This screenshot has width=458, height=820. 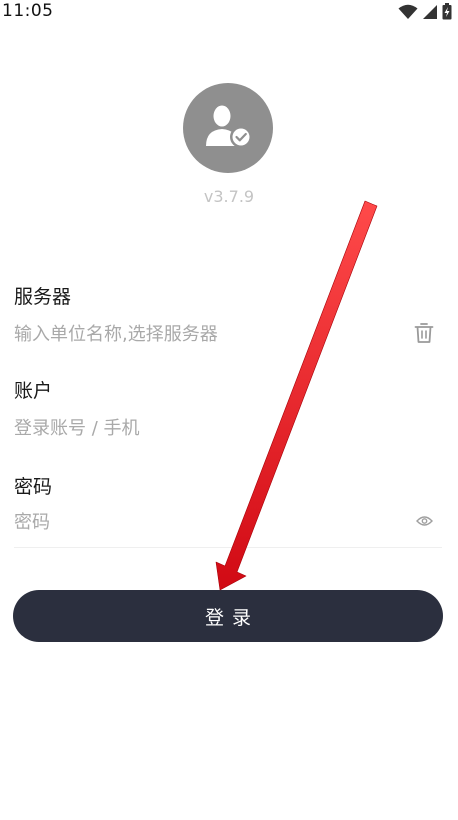 What do you see at coordinates (447, 11) in the screenshot?
I see `battery-icon` at bounding box center [447, 11].